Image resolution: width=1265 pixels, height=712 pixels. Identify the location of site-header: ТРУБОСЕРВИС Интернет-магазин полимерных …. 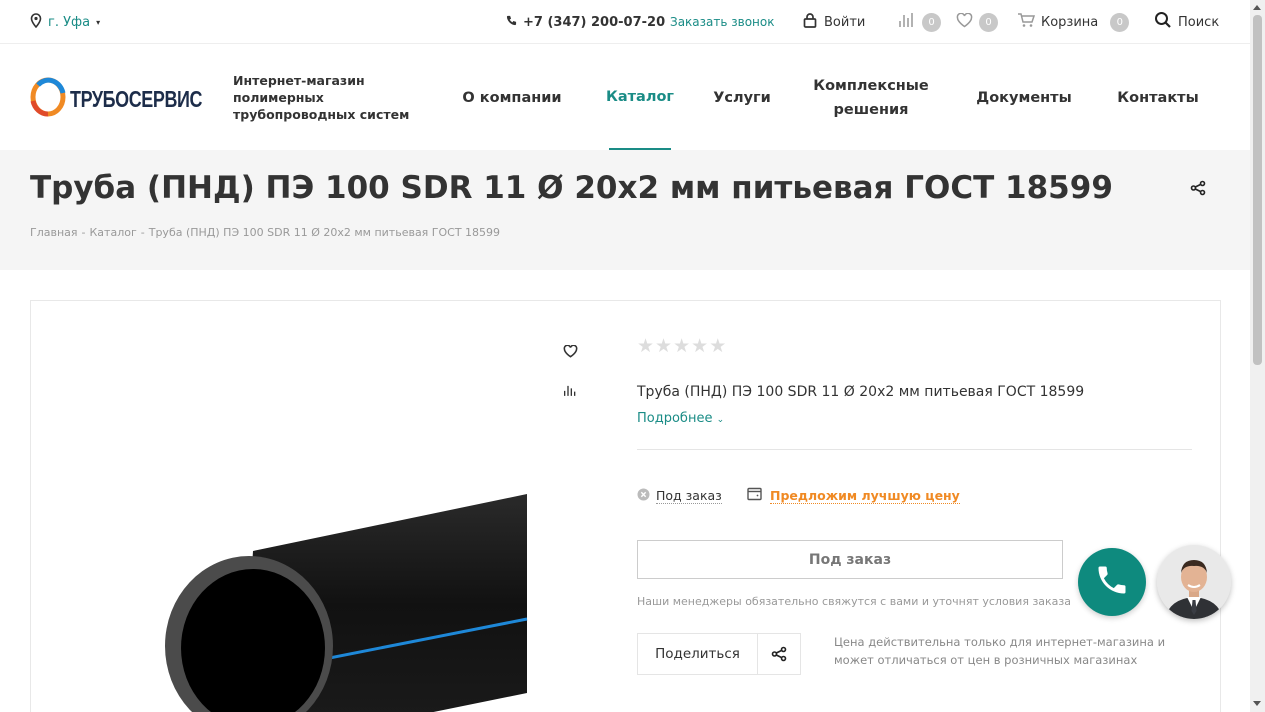
(625, 97).